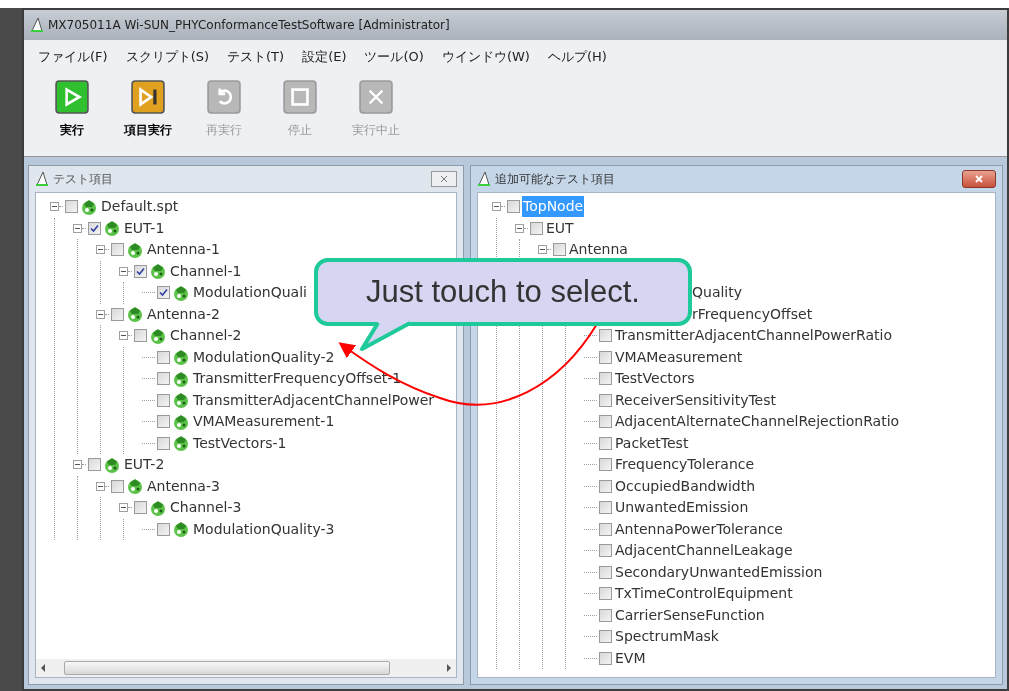  I want to click on tree-item: EUT, so click(560, 228).